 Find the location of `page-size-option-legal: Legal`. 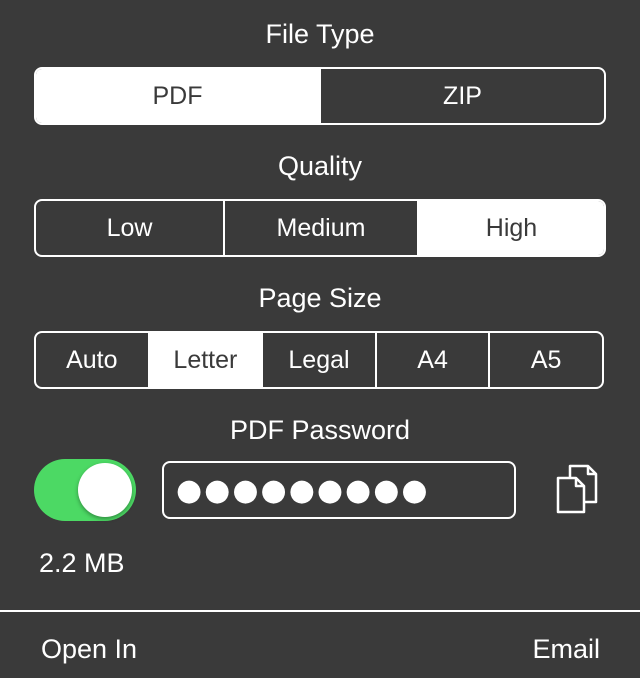

page-size-option-legal: Legal is located at coordinates (318, 360).